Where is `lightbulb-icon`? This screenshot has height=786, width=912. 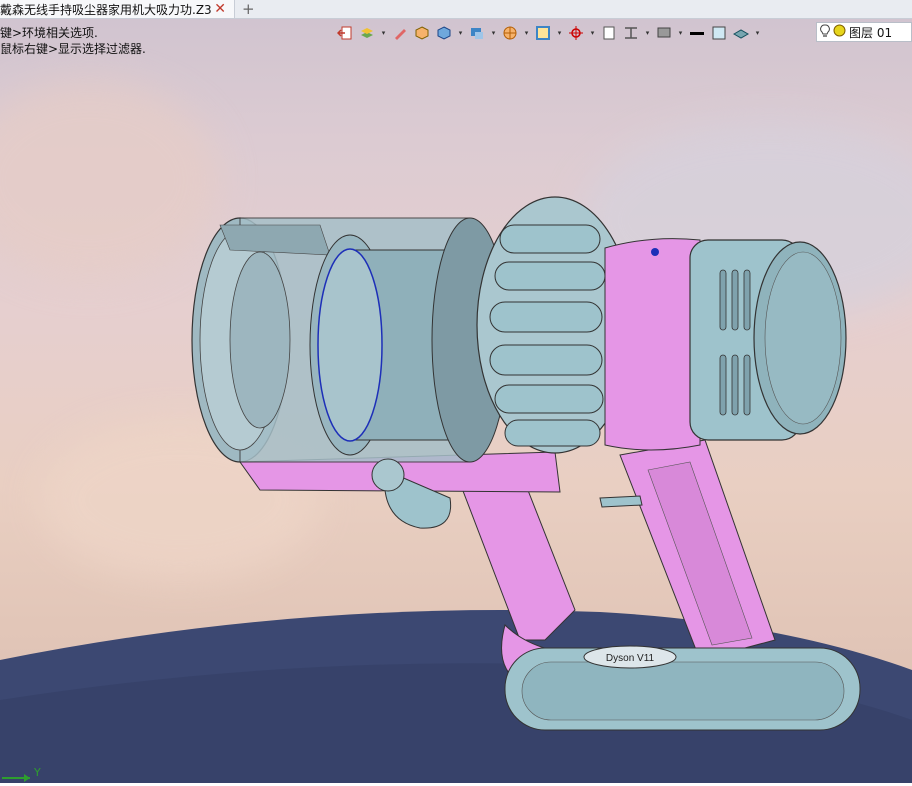 lightbulb-icon is located at coordinates (825, 32).